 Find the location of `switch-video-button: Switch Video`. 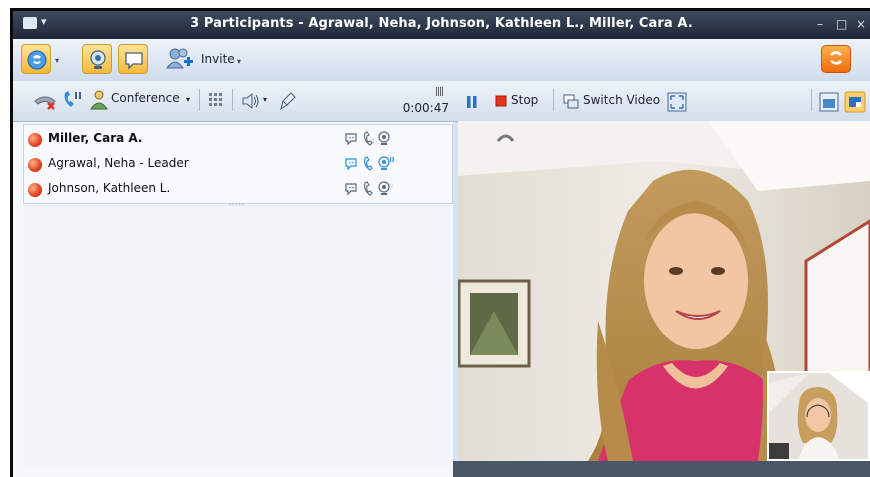

switch-video-button: Switch Video is located at coordinates (611, 102).